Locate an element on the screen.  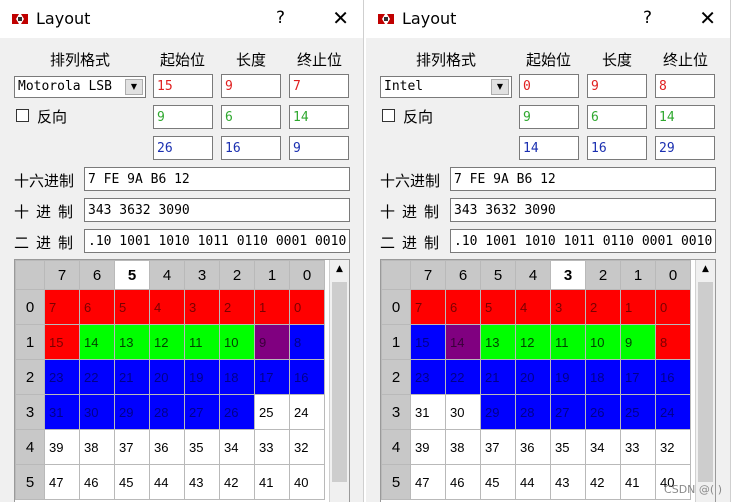
grid-row-header: 2 is located at coordinates (396, 377).